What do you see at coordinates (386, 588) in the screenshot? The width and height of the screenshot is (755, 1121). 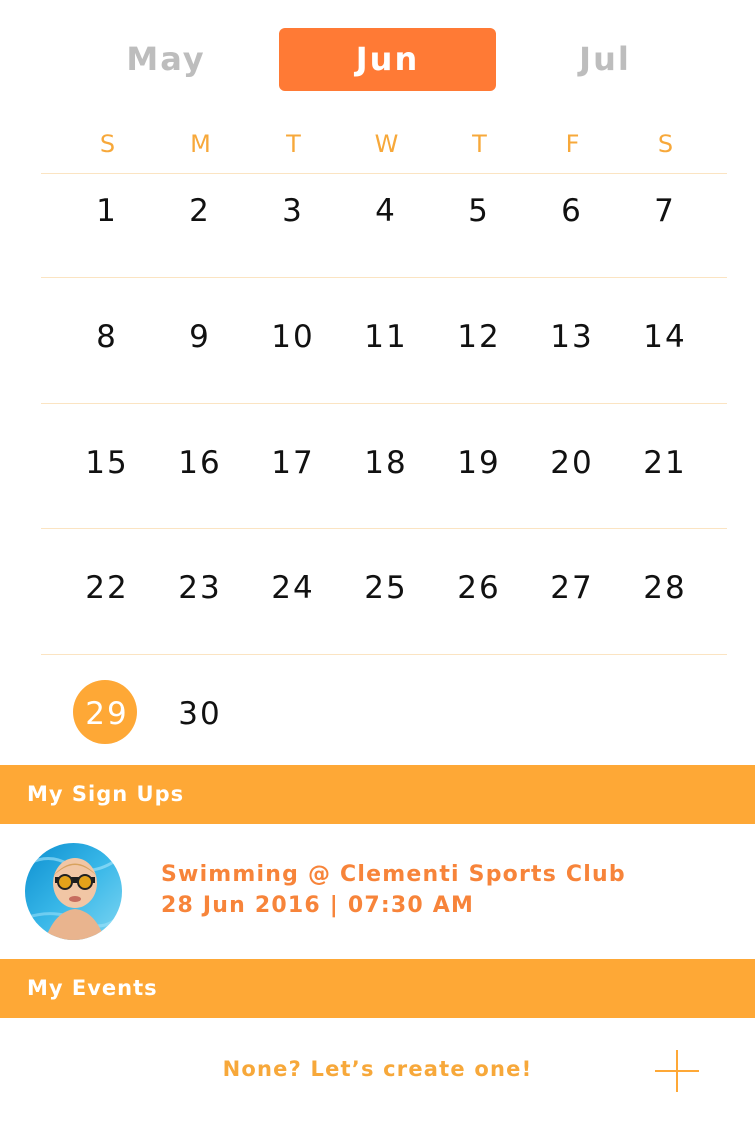 I see `calendar-day: 25` at bounding box center [386, 588].